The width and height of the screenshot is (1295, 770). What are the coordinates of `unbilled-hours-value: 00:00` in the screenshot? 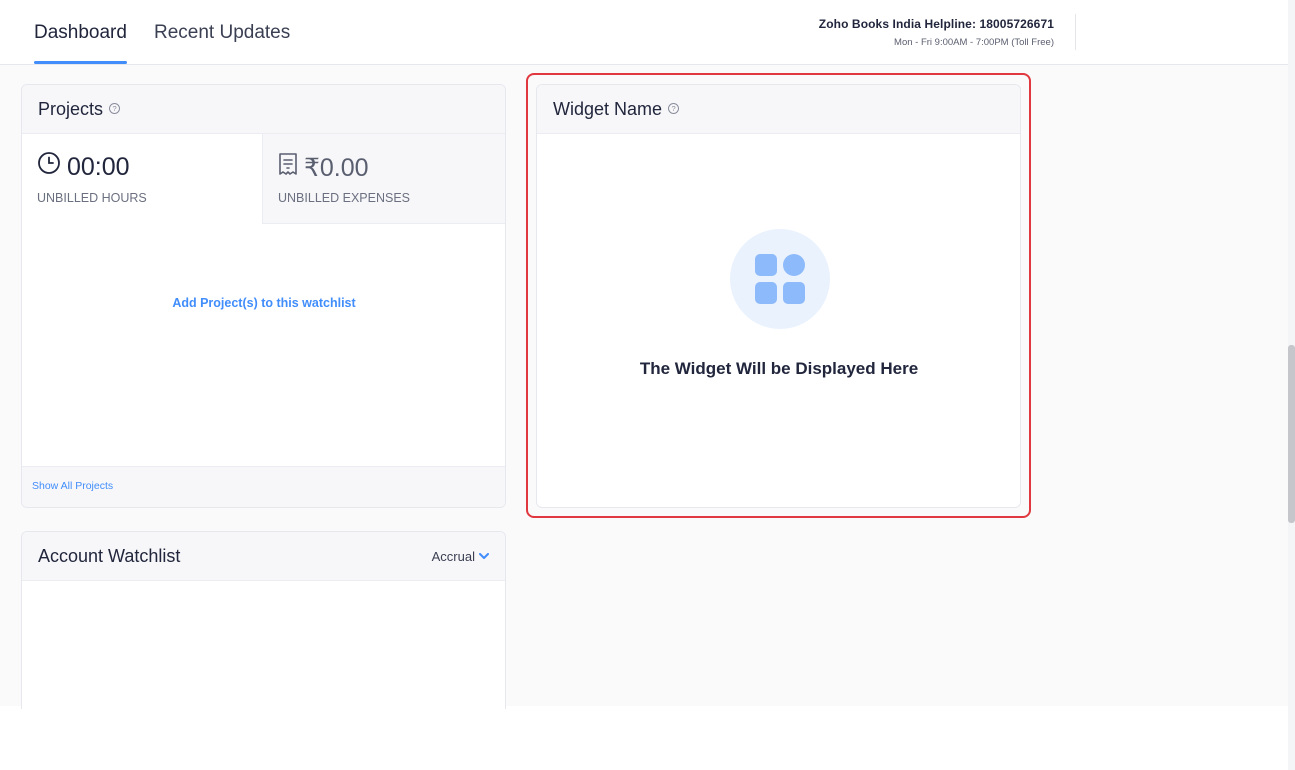 It's located at (98, 167).